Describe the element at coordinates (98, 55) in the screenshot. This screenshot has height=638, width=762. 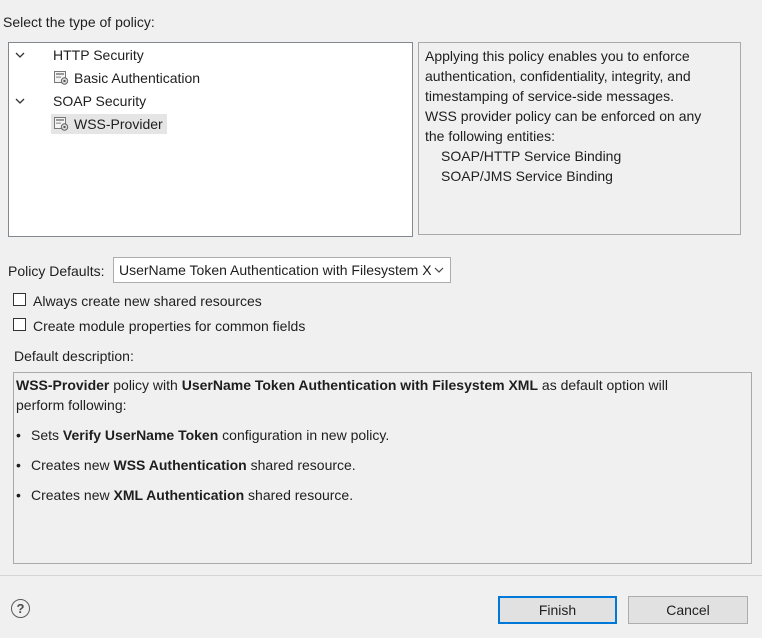
I see `tree-item-label: HTTP Security` at that location.